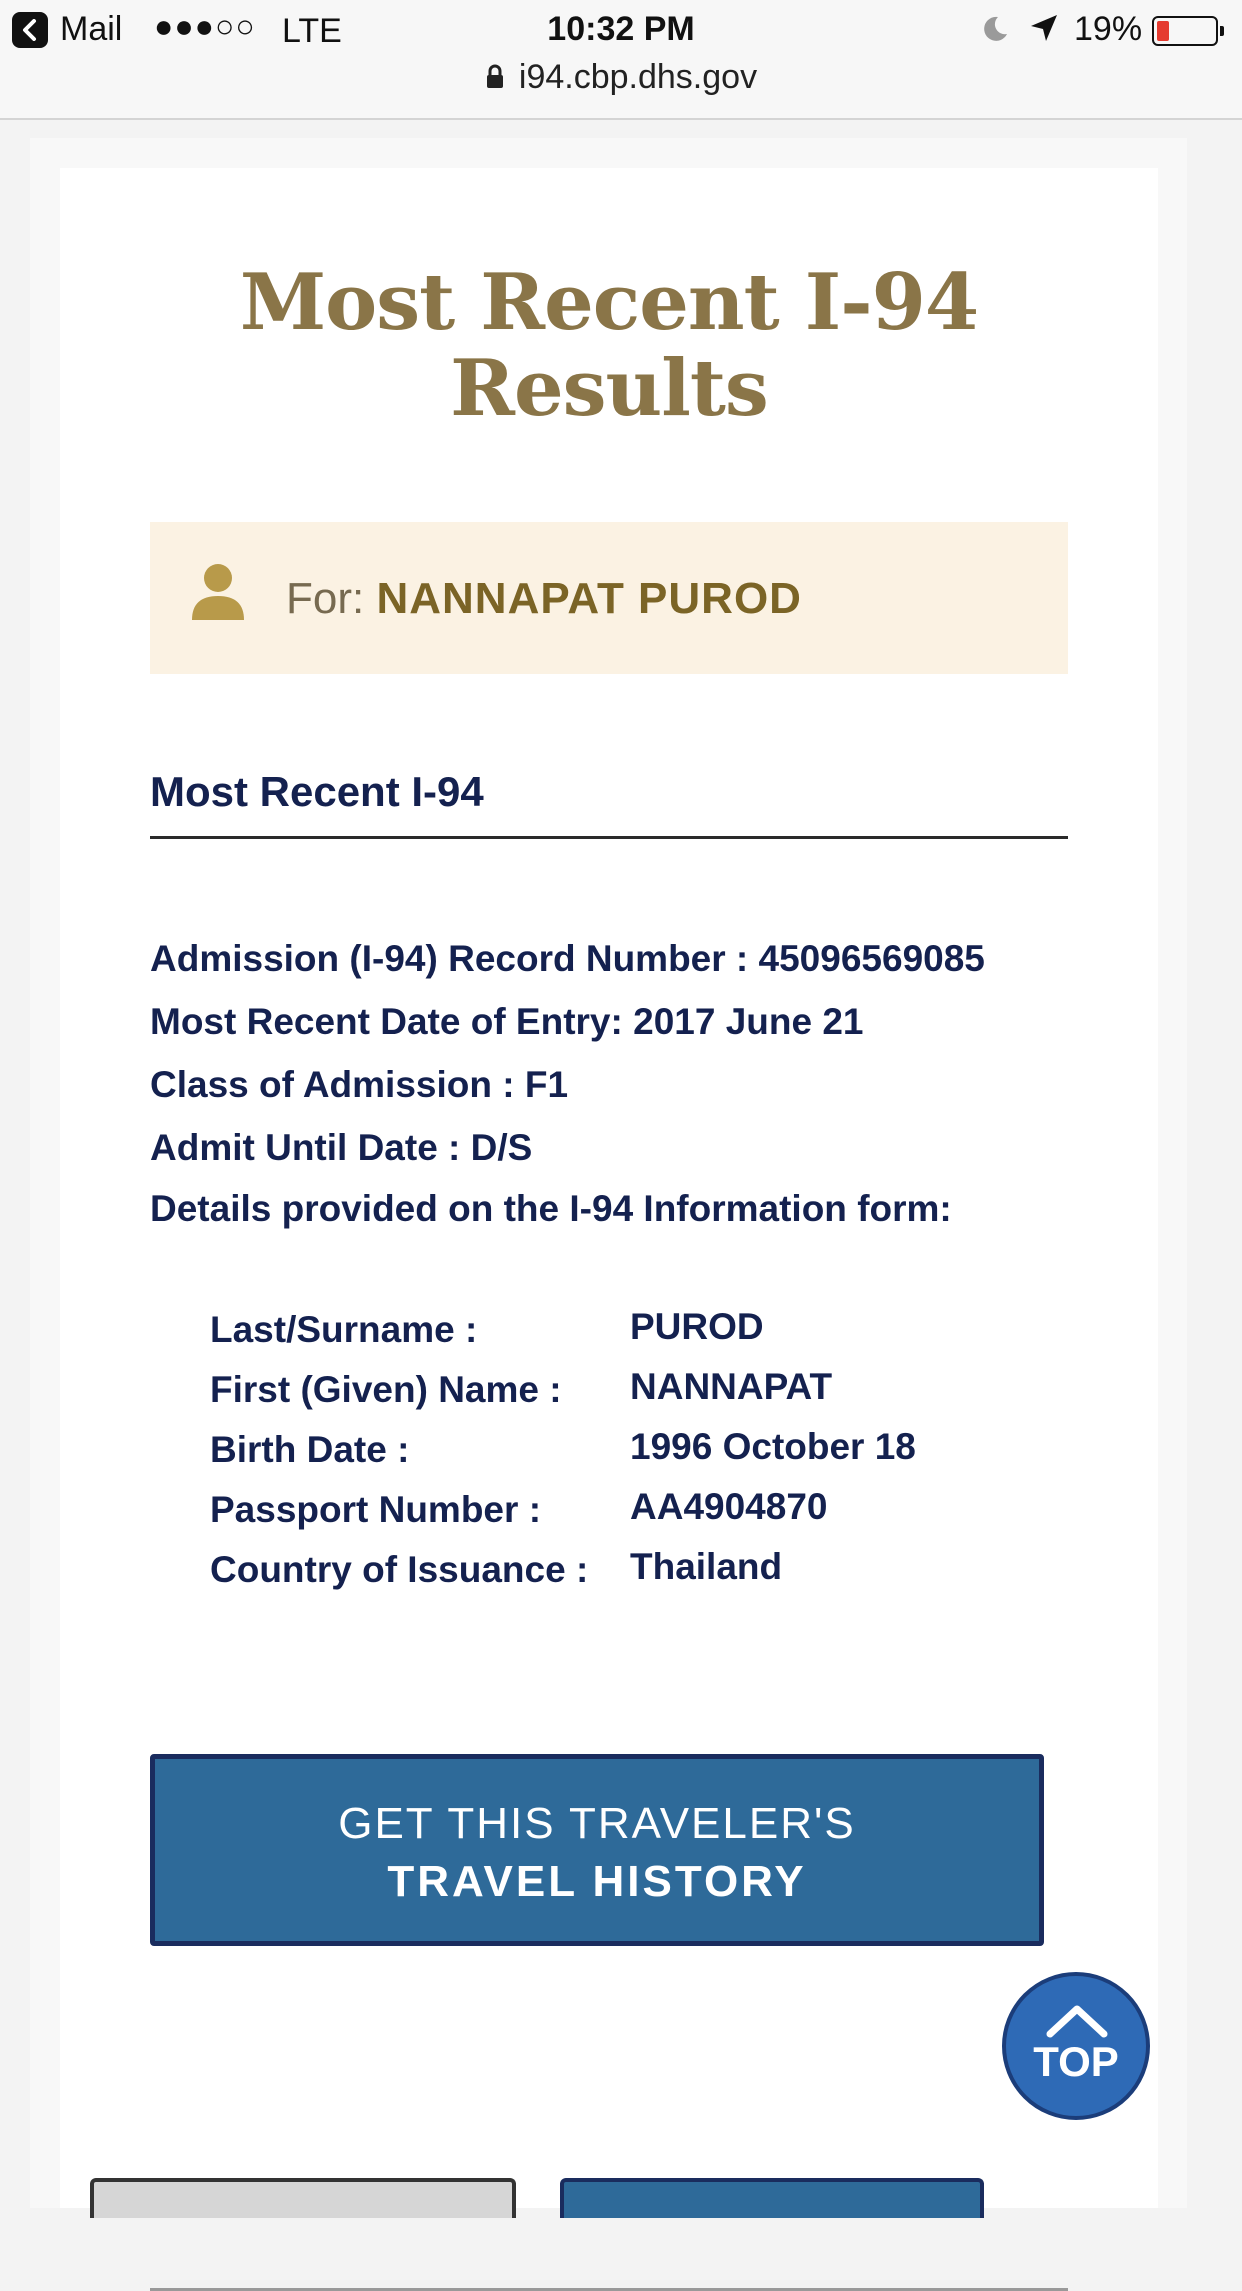  Describe the element at coordinates (359, 1084) in the screenshot. I see `class-of-admission: Class of Admission : F1` at that location.